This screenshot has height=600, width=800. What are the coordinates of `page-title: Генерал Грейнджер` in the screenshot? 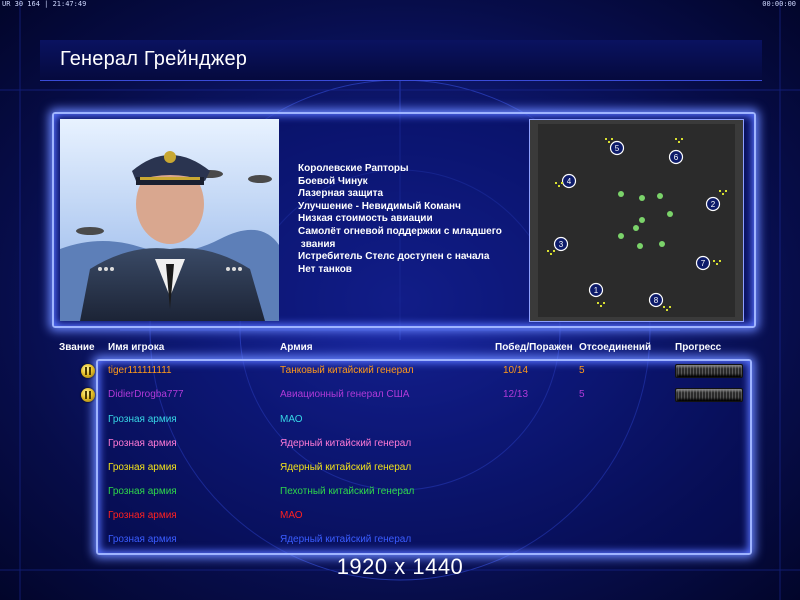 It's located at (154, 59).